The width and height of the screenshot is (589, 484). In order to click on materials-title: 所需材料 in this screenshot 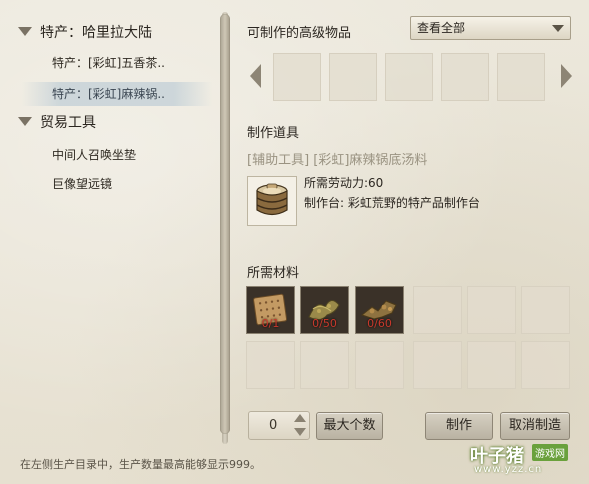, I will do `click(273, 273)`.